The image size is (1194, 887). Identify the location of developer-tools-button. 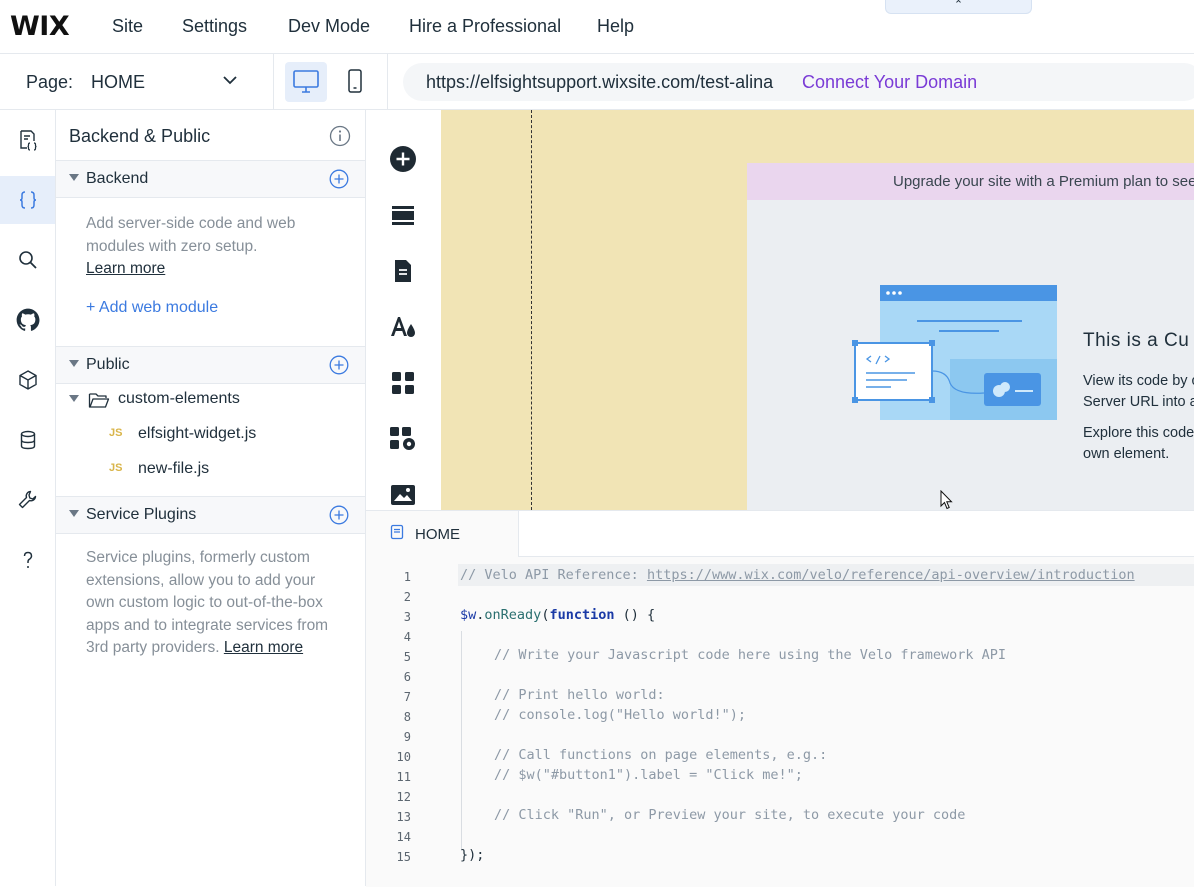
(27, 500).